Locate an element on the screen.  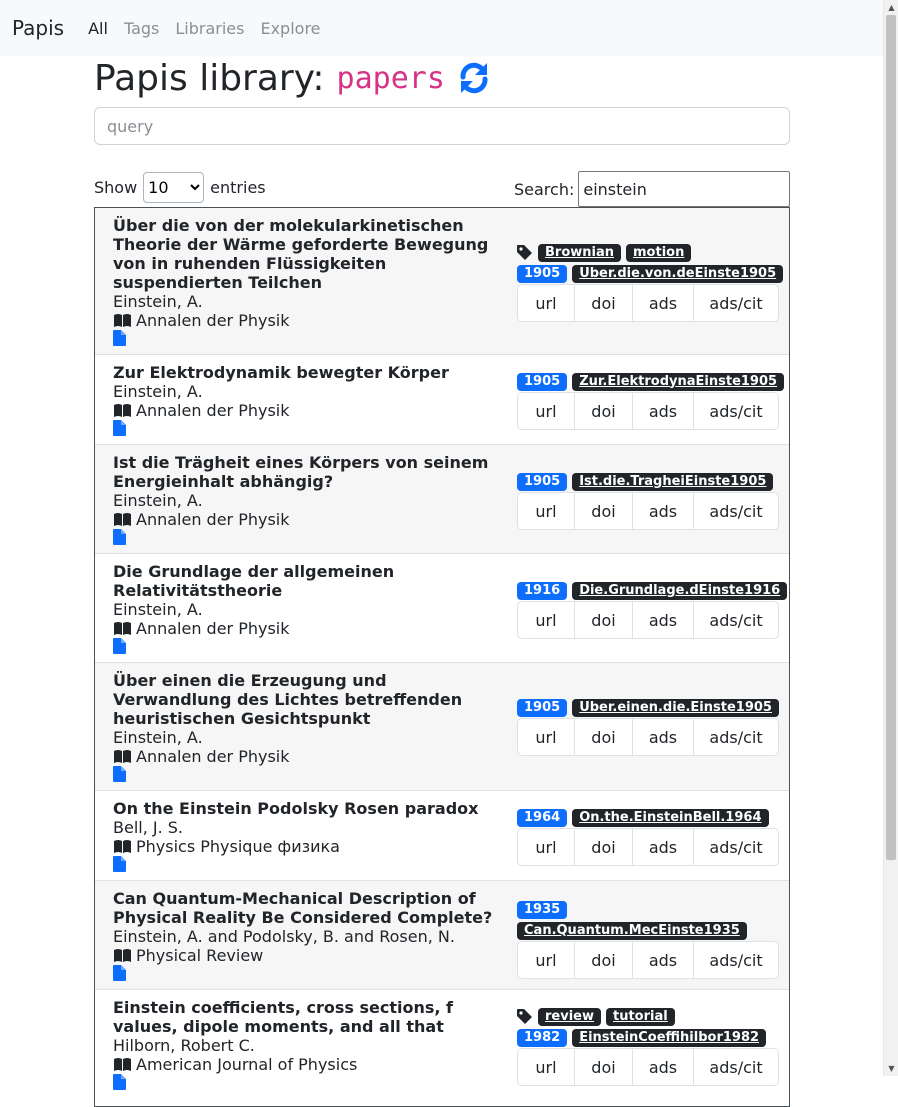
tag-badge: tutorial is located at coordinates (640, 1016).